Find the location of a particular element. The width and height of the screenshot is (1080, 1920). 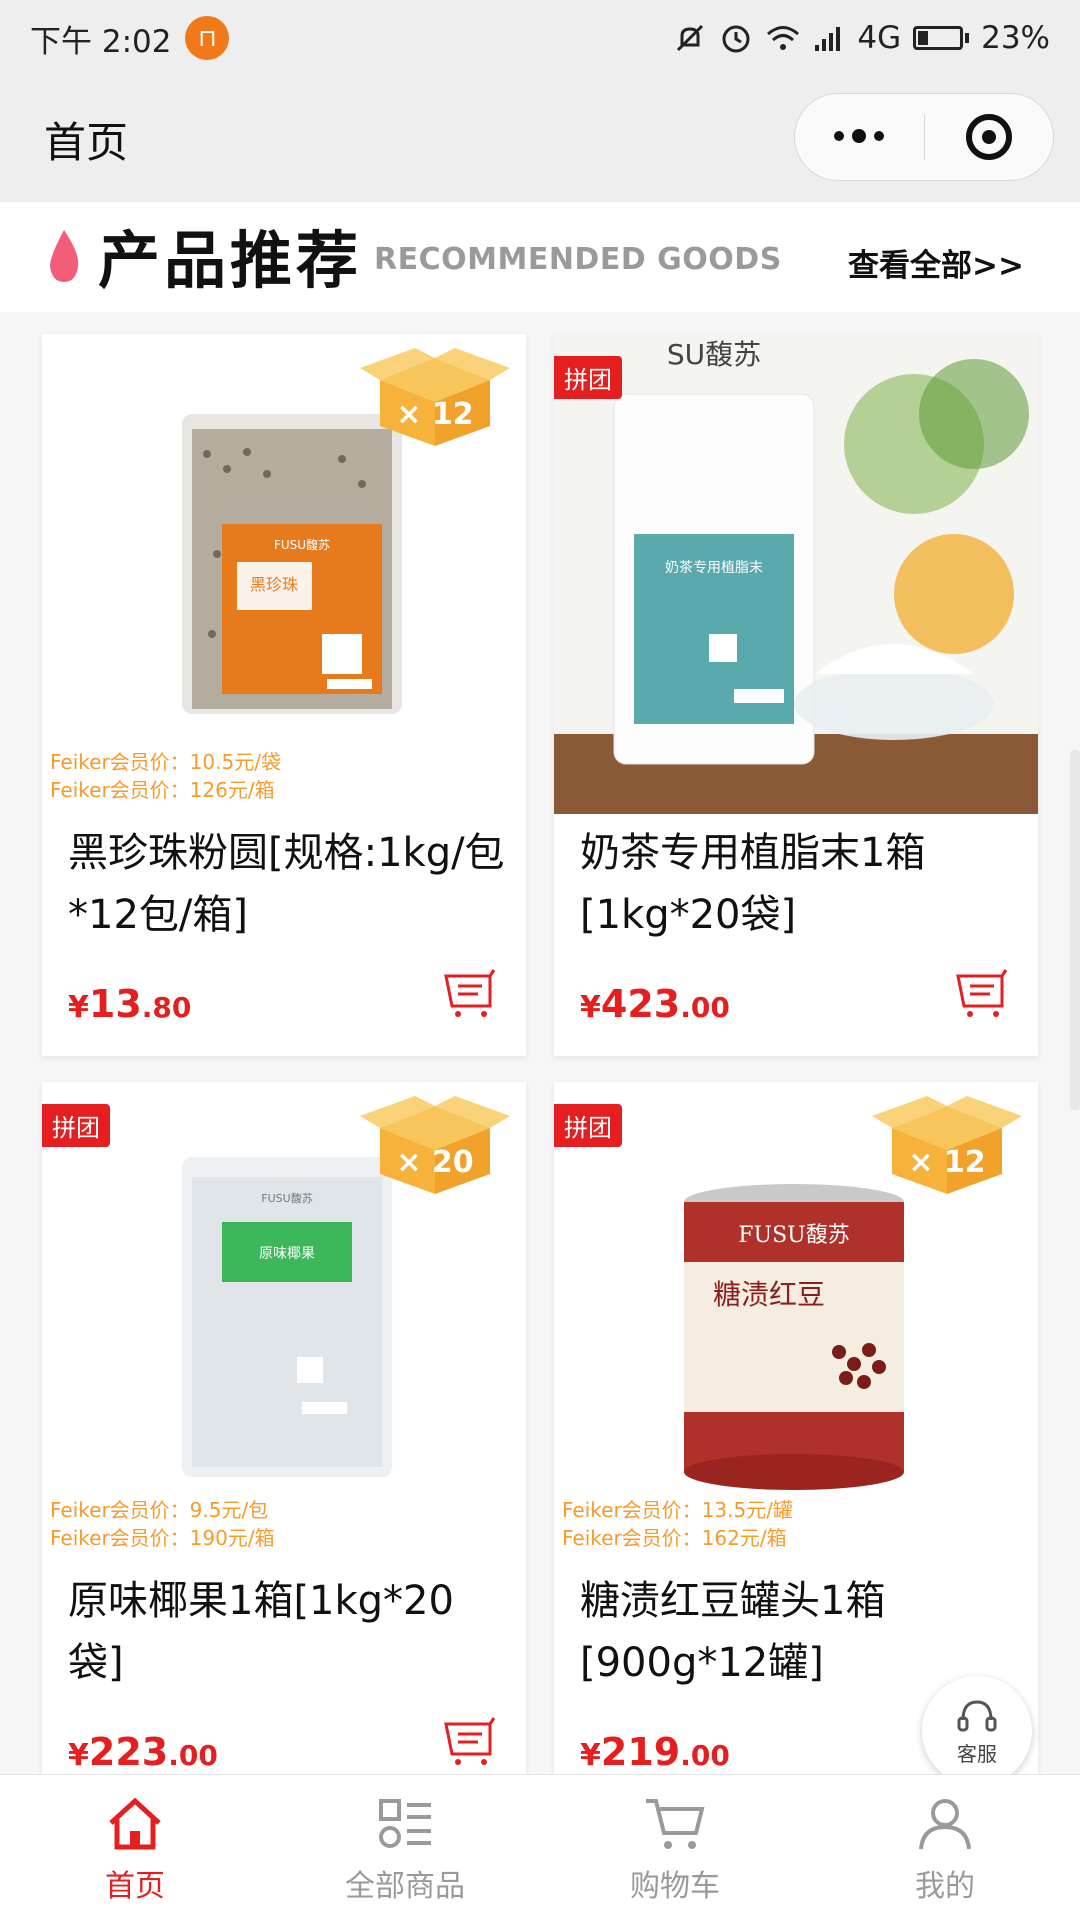

section-title: 产品推荐 is located at coordinates (230, 260).